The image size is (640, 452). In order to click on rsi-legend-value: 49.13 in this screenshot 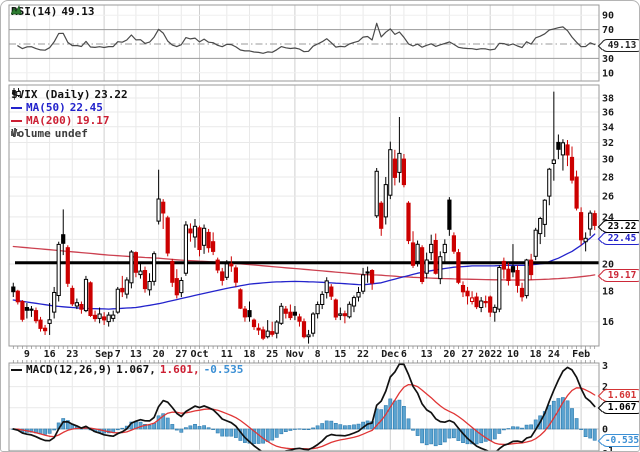, I will do `click(78, 11)`.